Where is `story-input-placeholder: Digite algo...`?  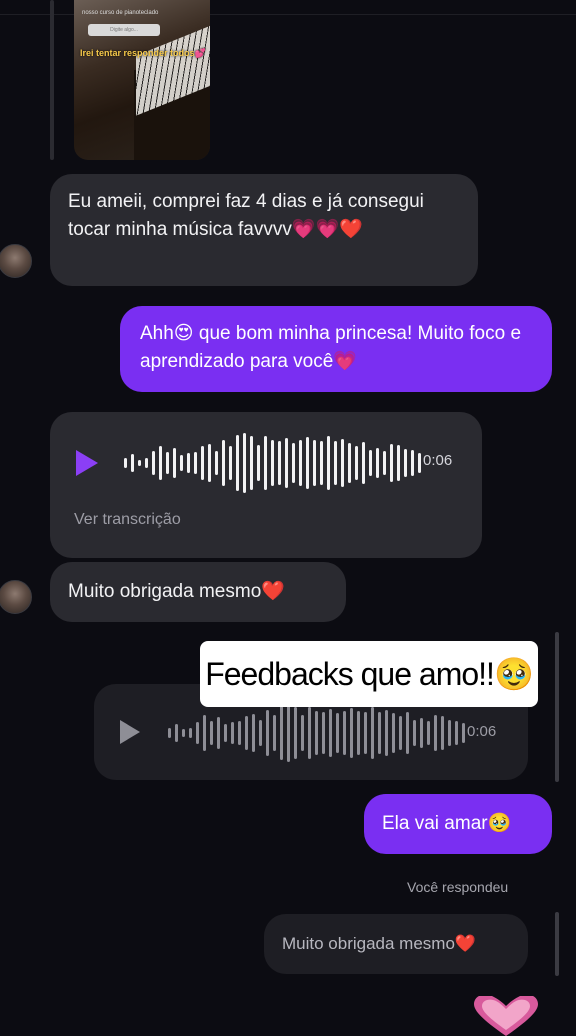 story-input-placeholder: Digite algo... is located at coordinates (124, 30).